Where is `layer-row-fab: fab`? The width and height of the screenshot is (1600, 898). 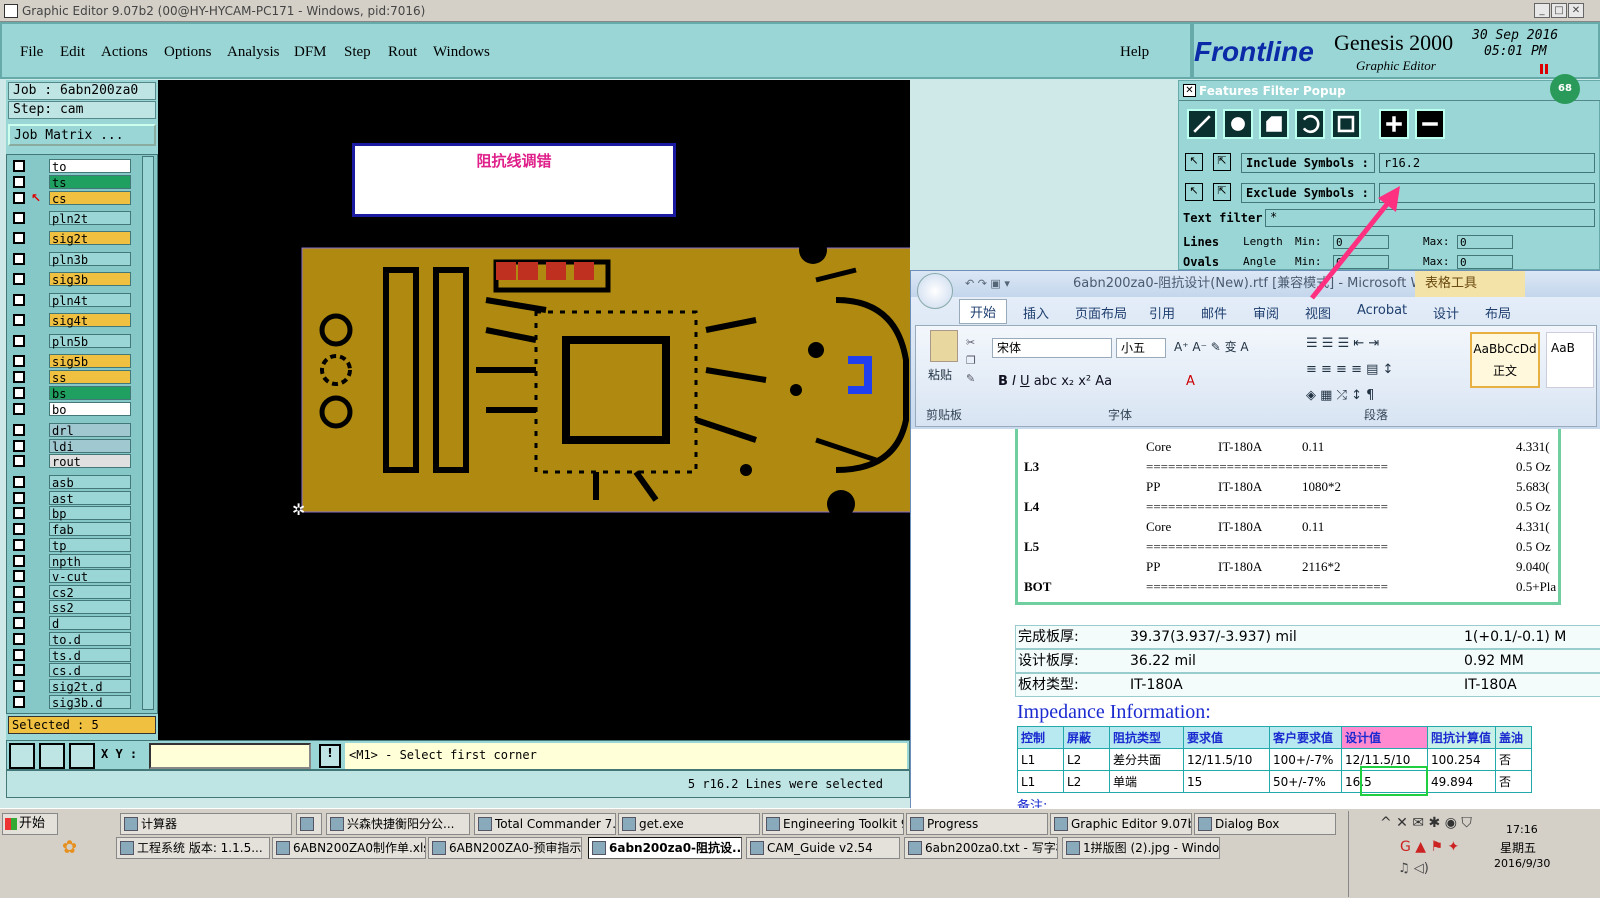 layer-row-fab: fab is located at coordinates (72, 529).